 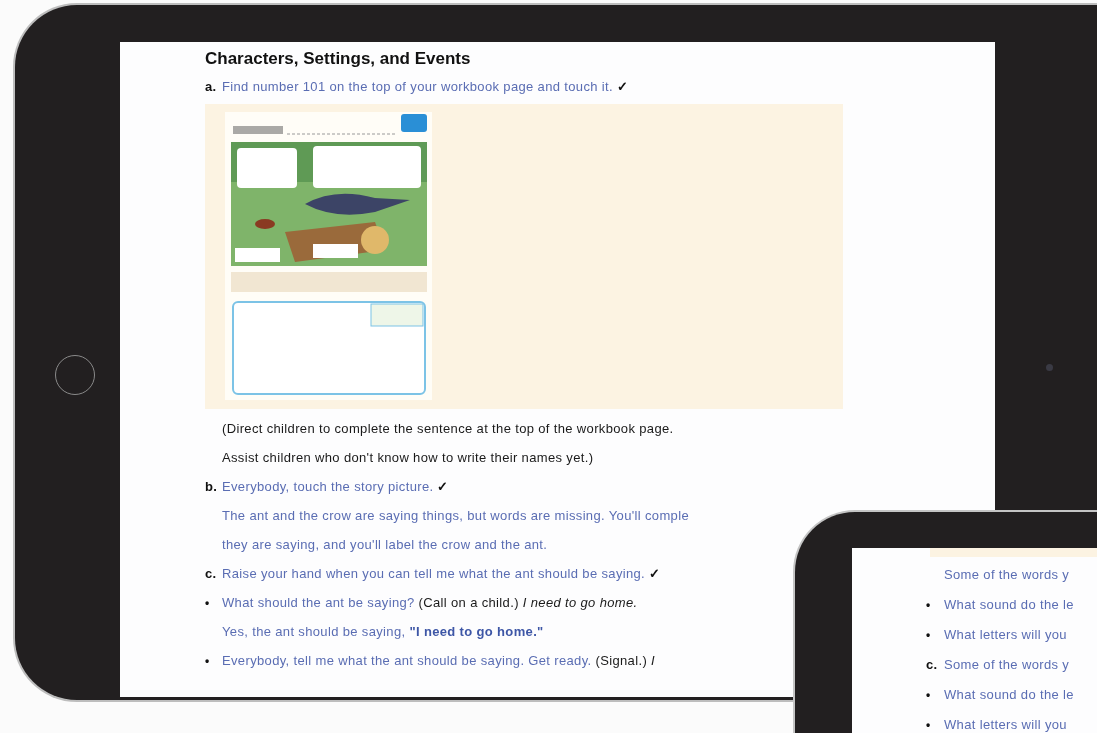 What do you see at coordinates (438, 660) in the screenshot?
I see `instruction-text: Everybody, tell me what the ant should be saying. Get ready. (Signal.) I` at bounding box center [438, 660].